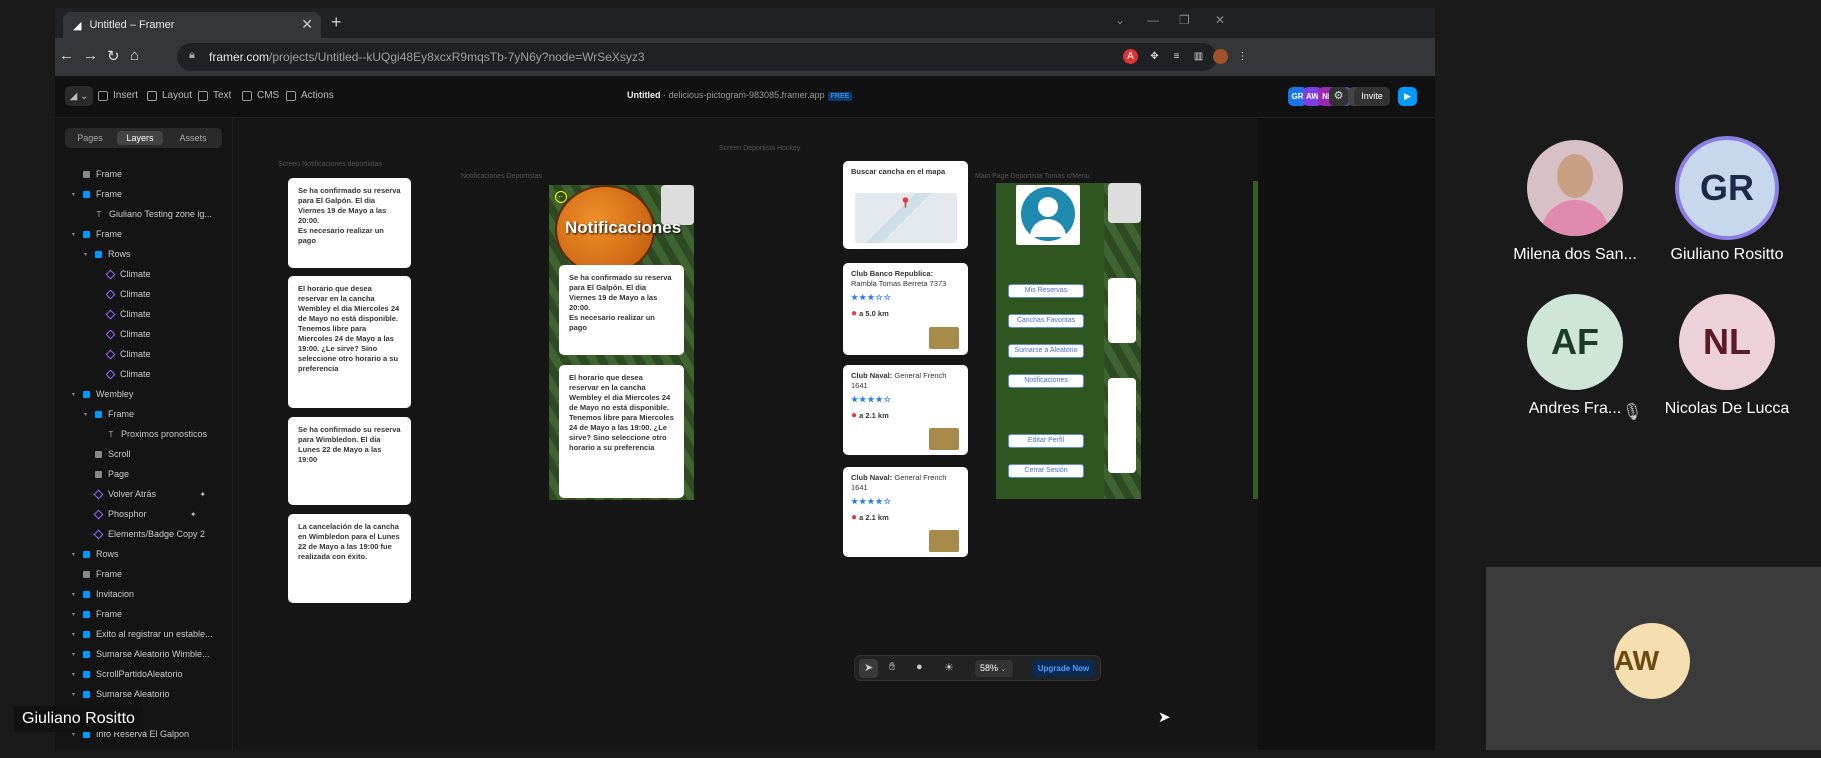 The height and width of the screenshot is (758, 1821). Describe the element at coordinates (134, 55) in the screenshot. I see `home-icon: ⌂` at that location.